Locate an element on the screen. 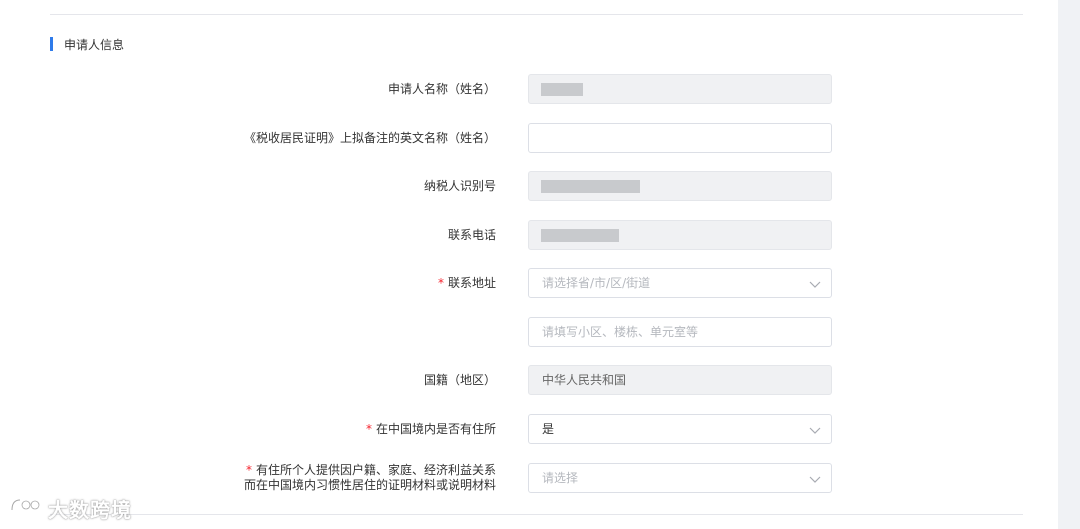 The width and height of the screenshot is (1080, 529). residence-select: 是 is located at coordinates (680, 429).